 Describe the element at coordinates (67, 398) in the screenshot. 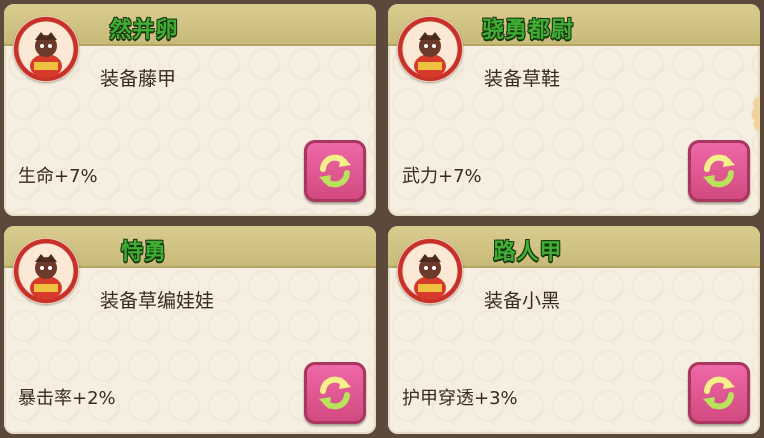

I see `stat-bonus: 暴击率+2%` at that location.